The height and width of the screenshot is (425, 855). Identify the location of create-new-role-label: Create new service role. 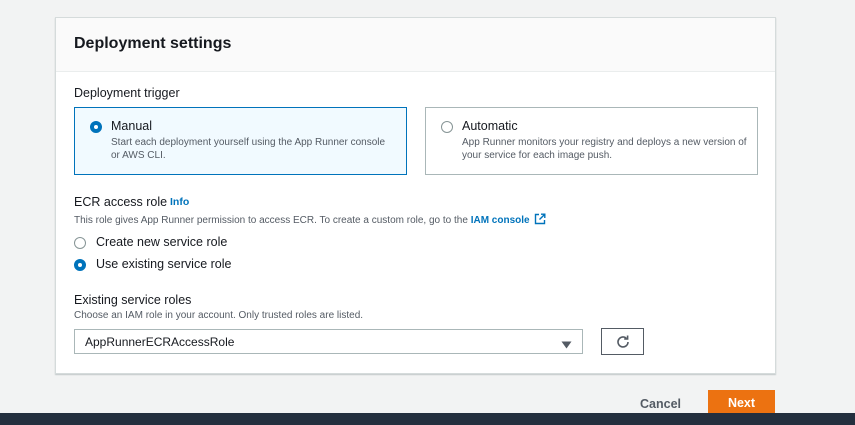
(162, 242).